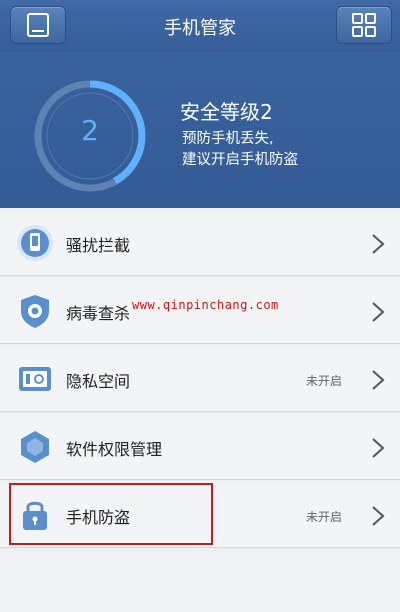 The height and width of the screenshot is (612, 400). I want to click on watermark-text: www.qinpinchang.com, so click(205, 305).